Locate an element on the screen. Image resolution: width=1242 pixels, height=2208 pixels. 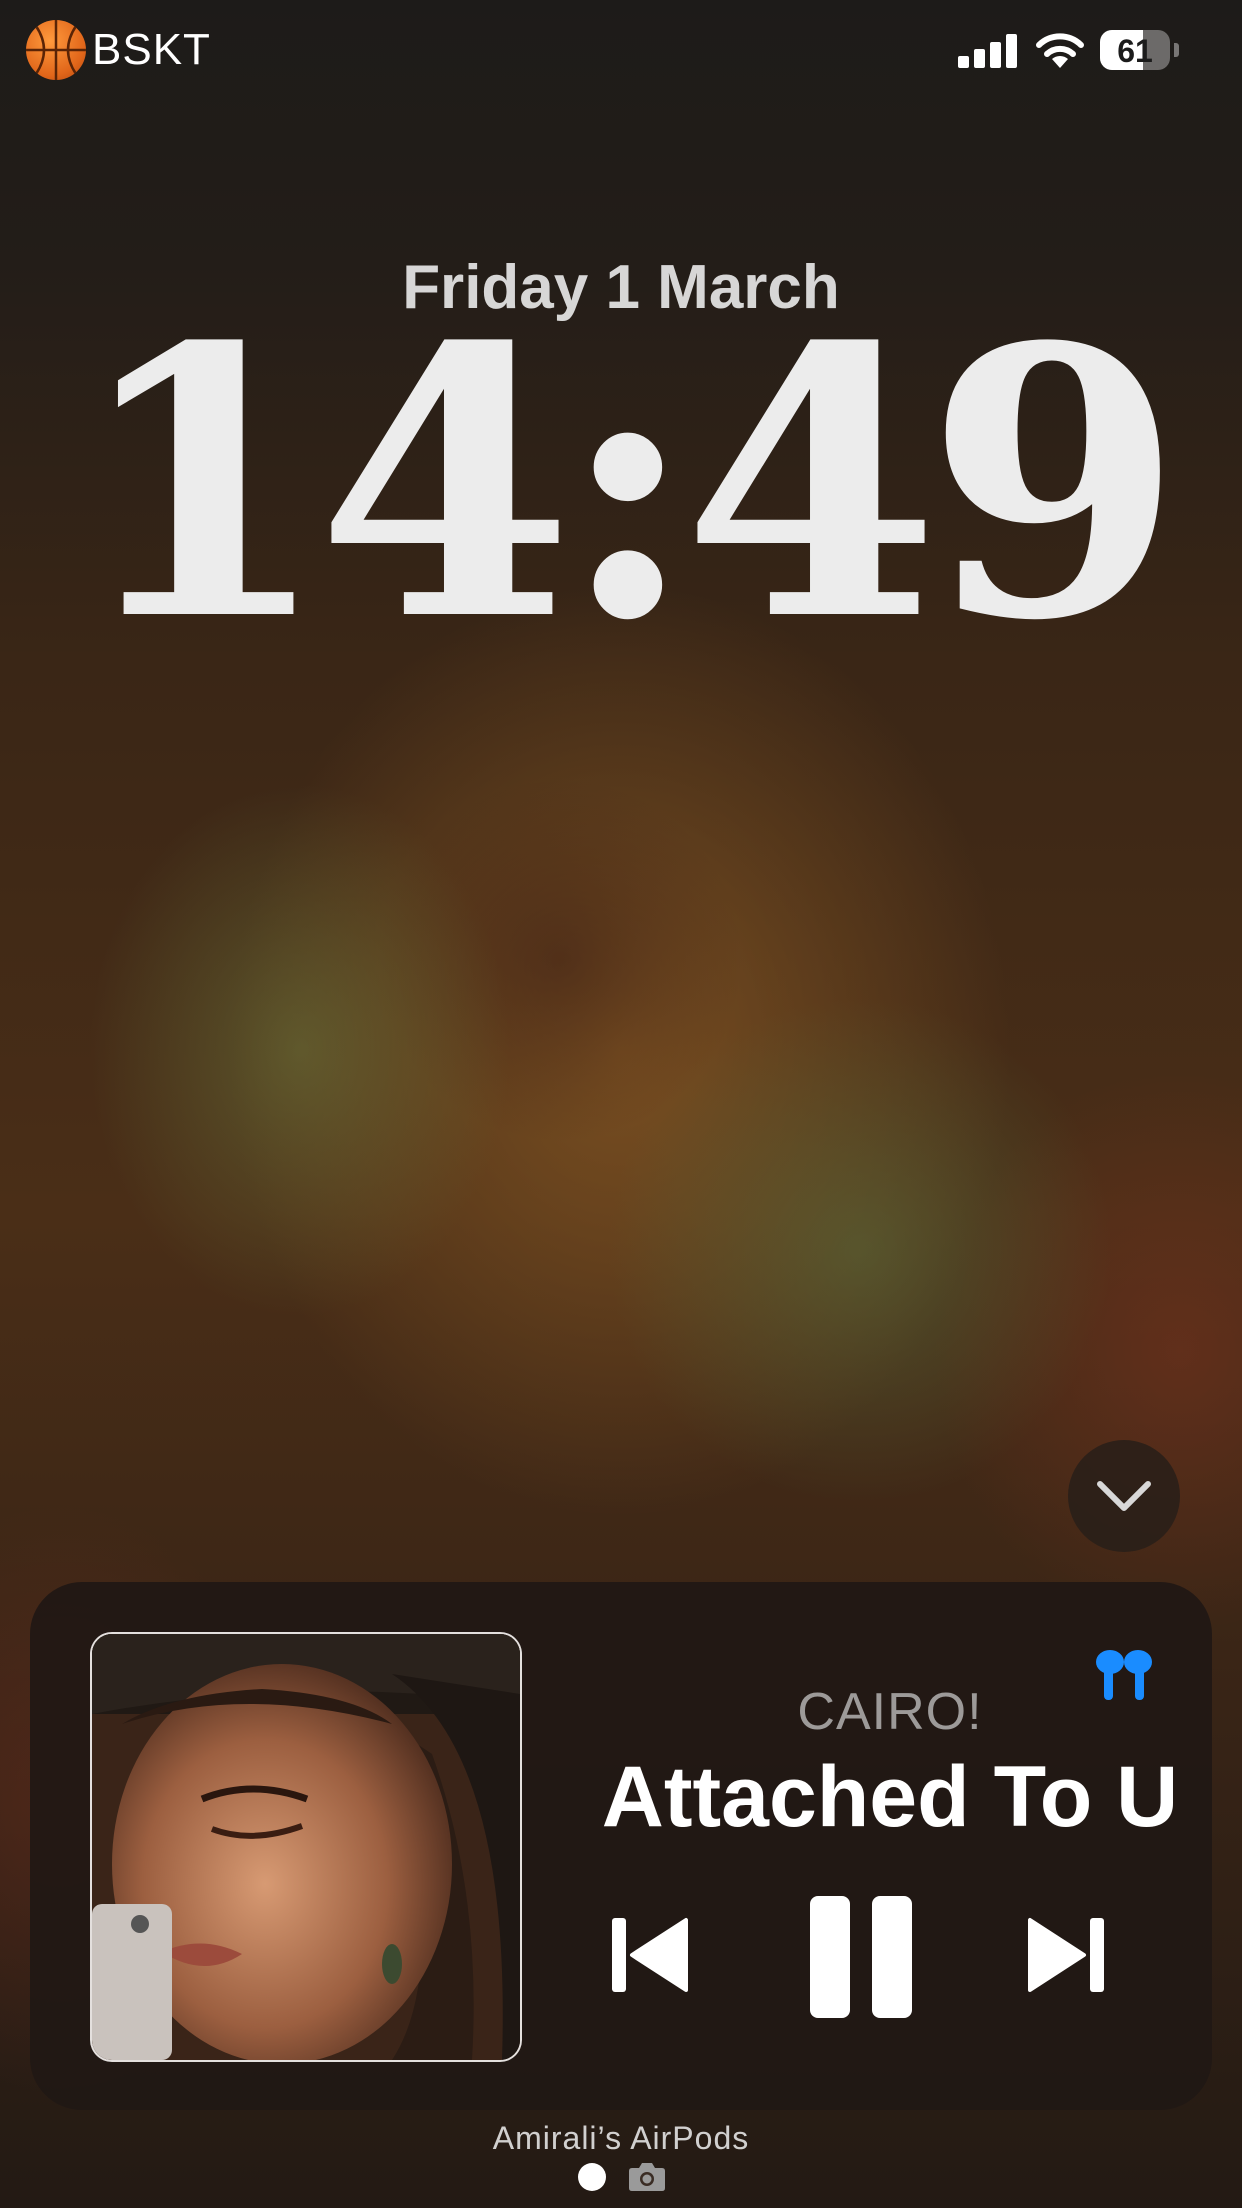
track-title: Attached To U is located at coordinates (890, 1797).